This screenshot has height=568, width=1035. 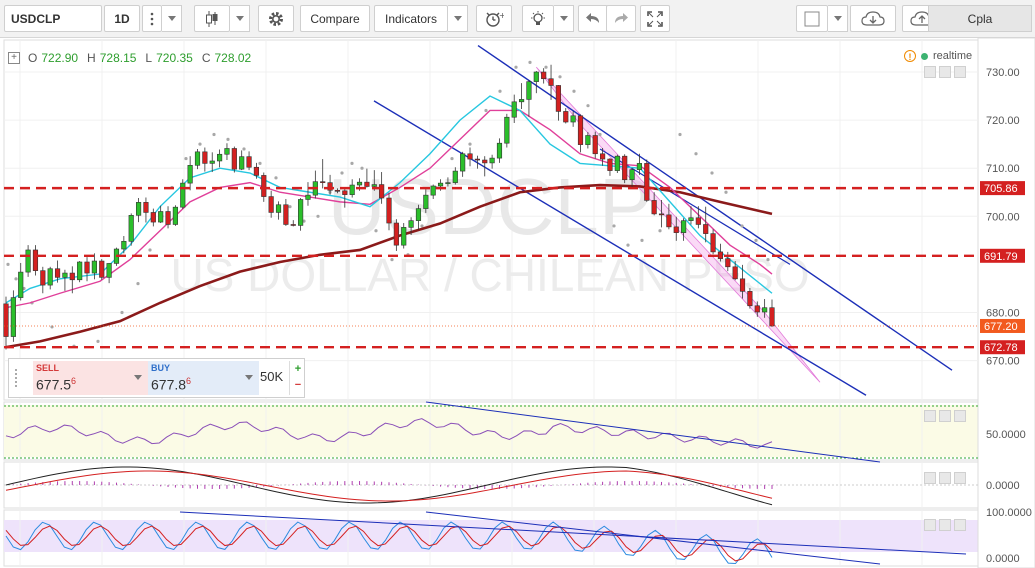 What do you see at coordinates (169, 384) in the screenshot?
I see `buy-price-main: 677.8` at bounding box center [169, 384].